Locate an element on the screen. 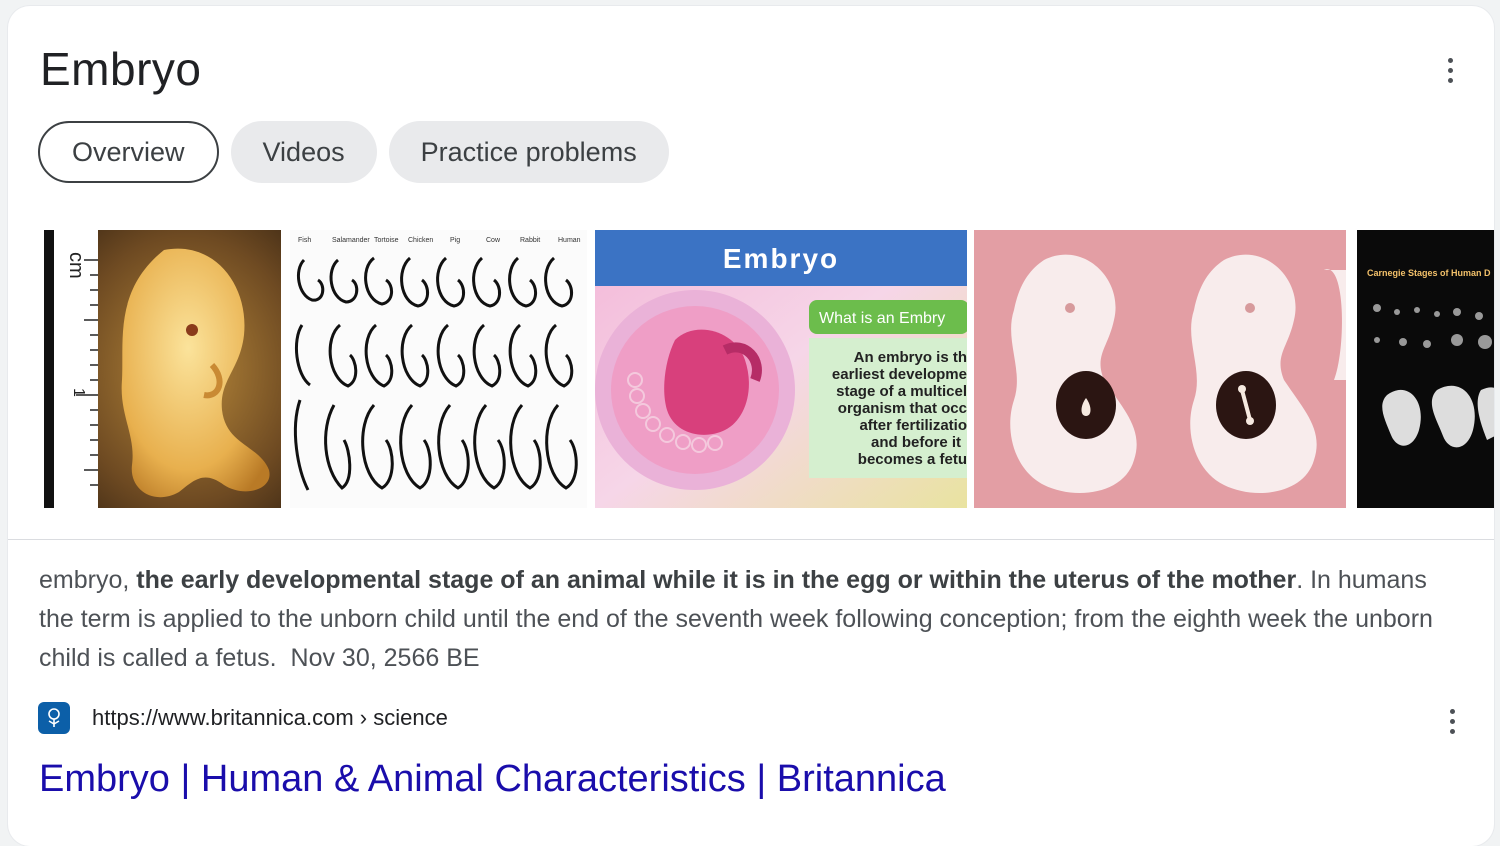  species-label: Chicken is located at coordinates (420, 240).